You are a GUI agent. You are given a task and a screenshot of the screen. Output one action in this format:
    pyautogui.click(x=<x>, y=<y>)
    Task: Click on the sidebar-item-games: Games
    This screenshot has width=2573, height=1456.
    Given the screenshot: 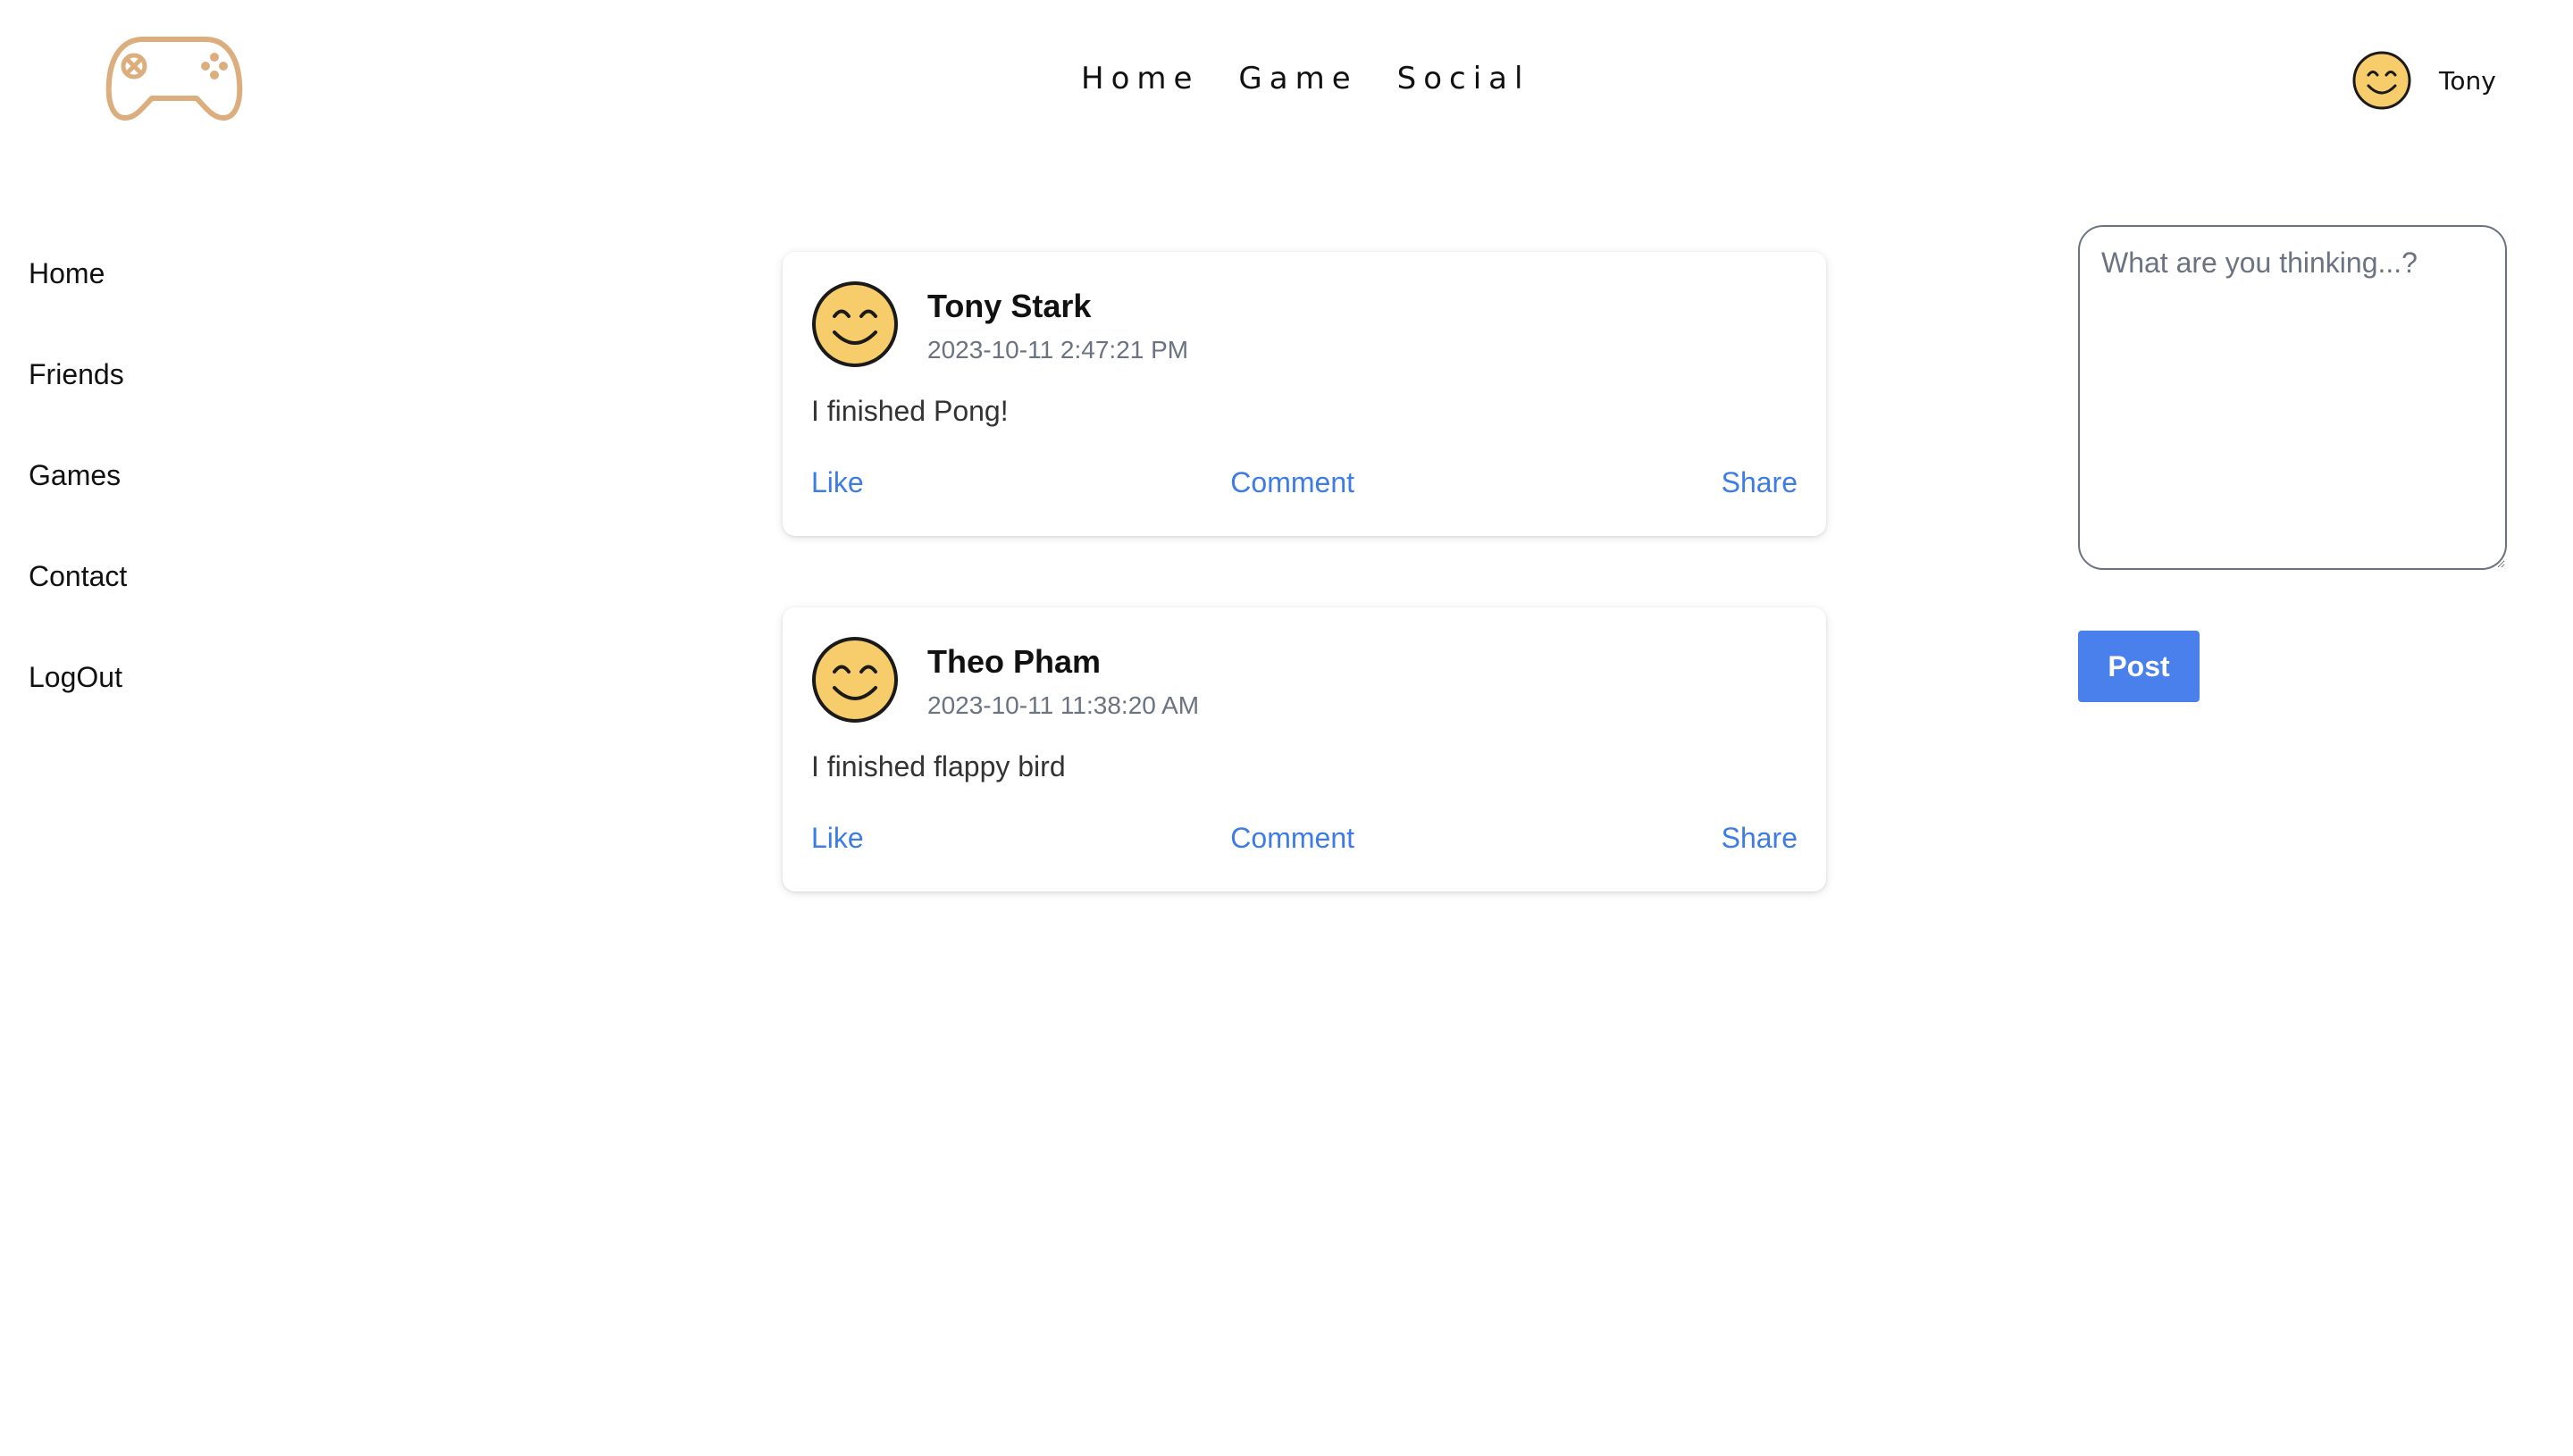 What is the action you would take?
    pyautogui.click(x=78, y=475)
    